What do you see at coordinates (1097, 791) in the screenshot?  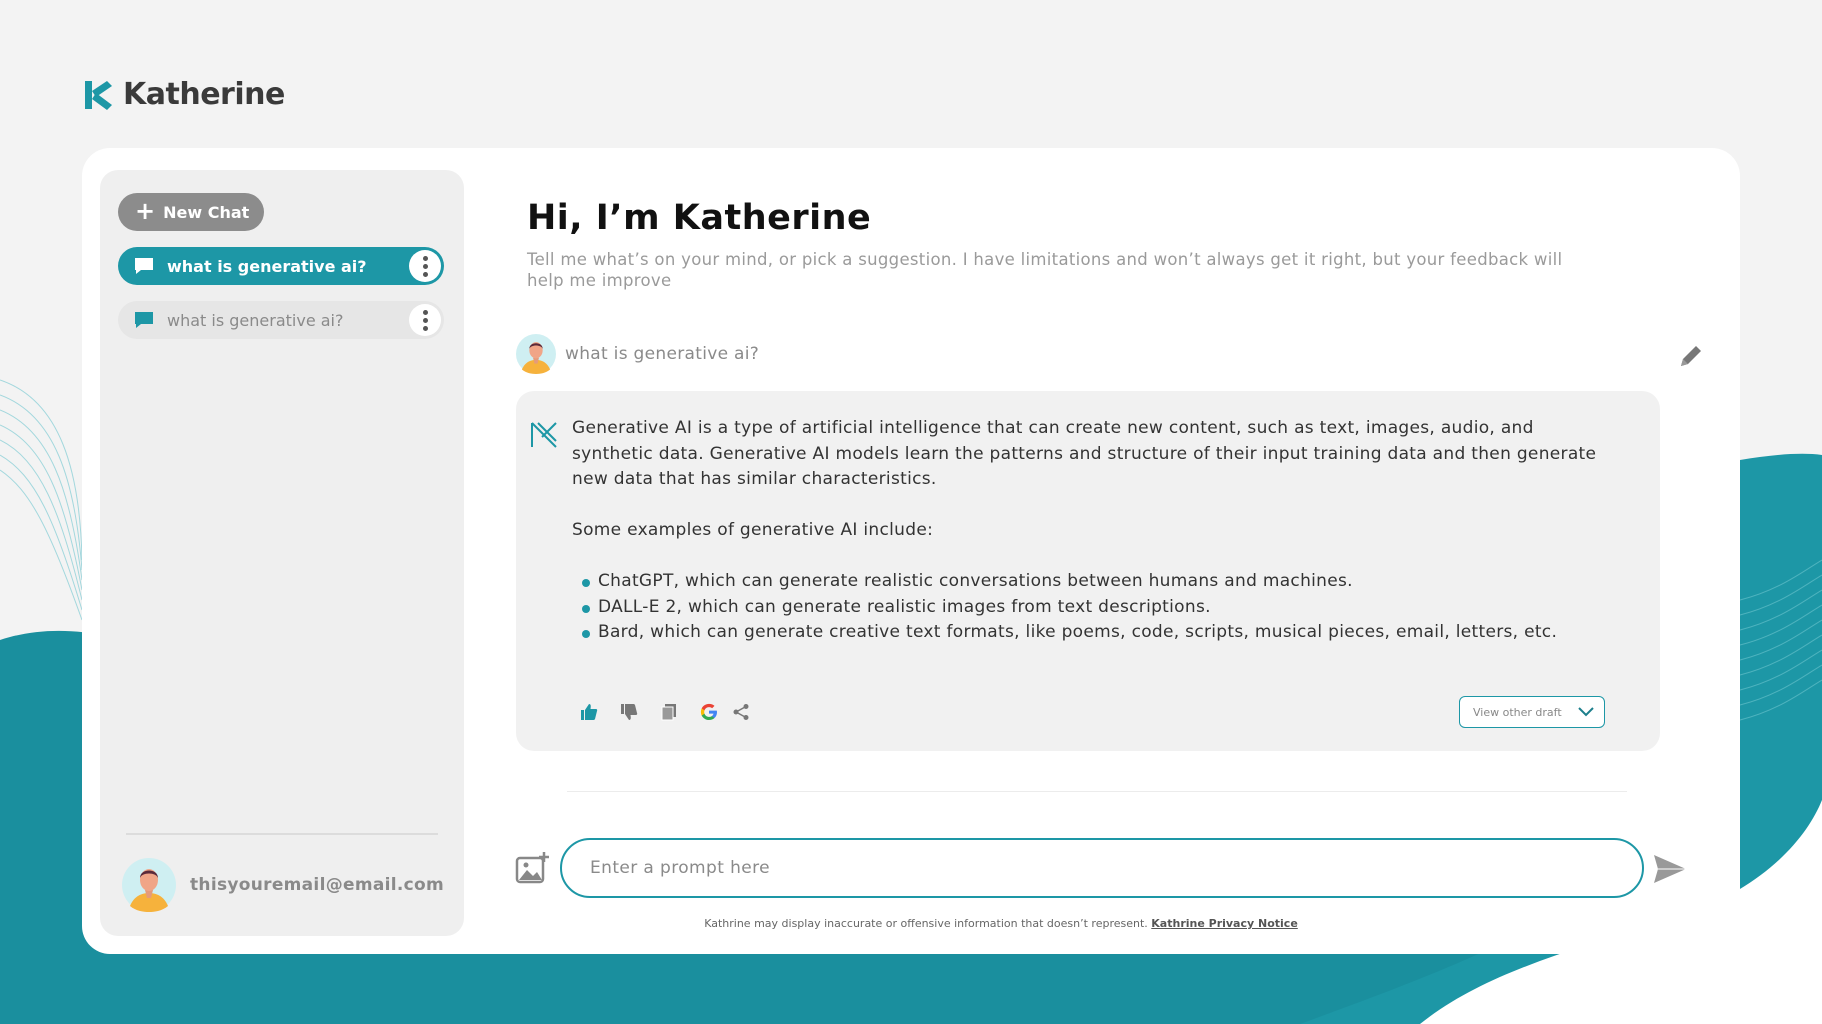 I see `divider` at bounding box center [1097, 791].